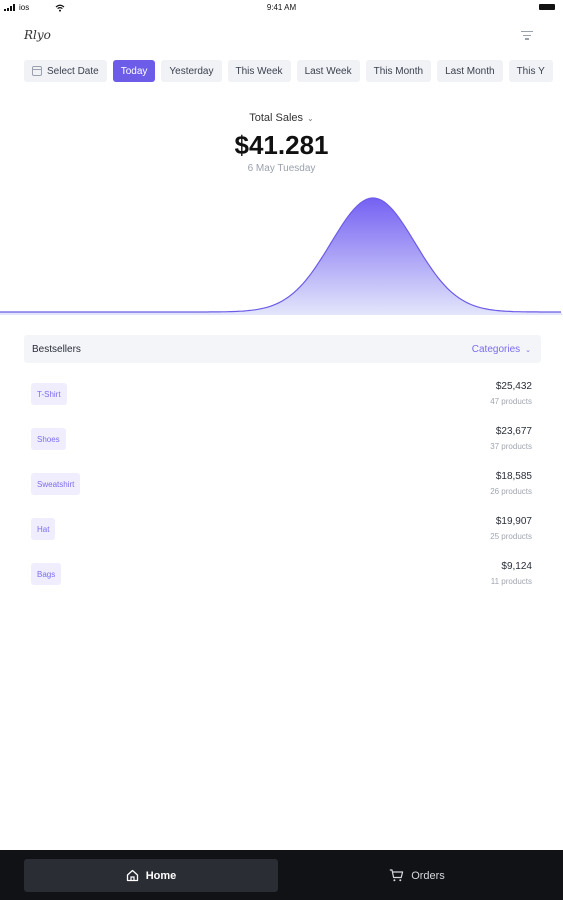  I want to click on bottom-nav: Home Orders, so click(281, 875).